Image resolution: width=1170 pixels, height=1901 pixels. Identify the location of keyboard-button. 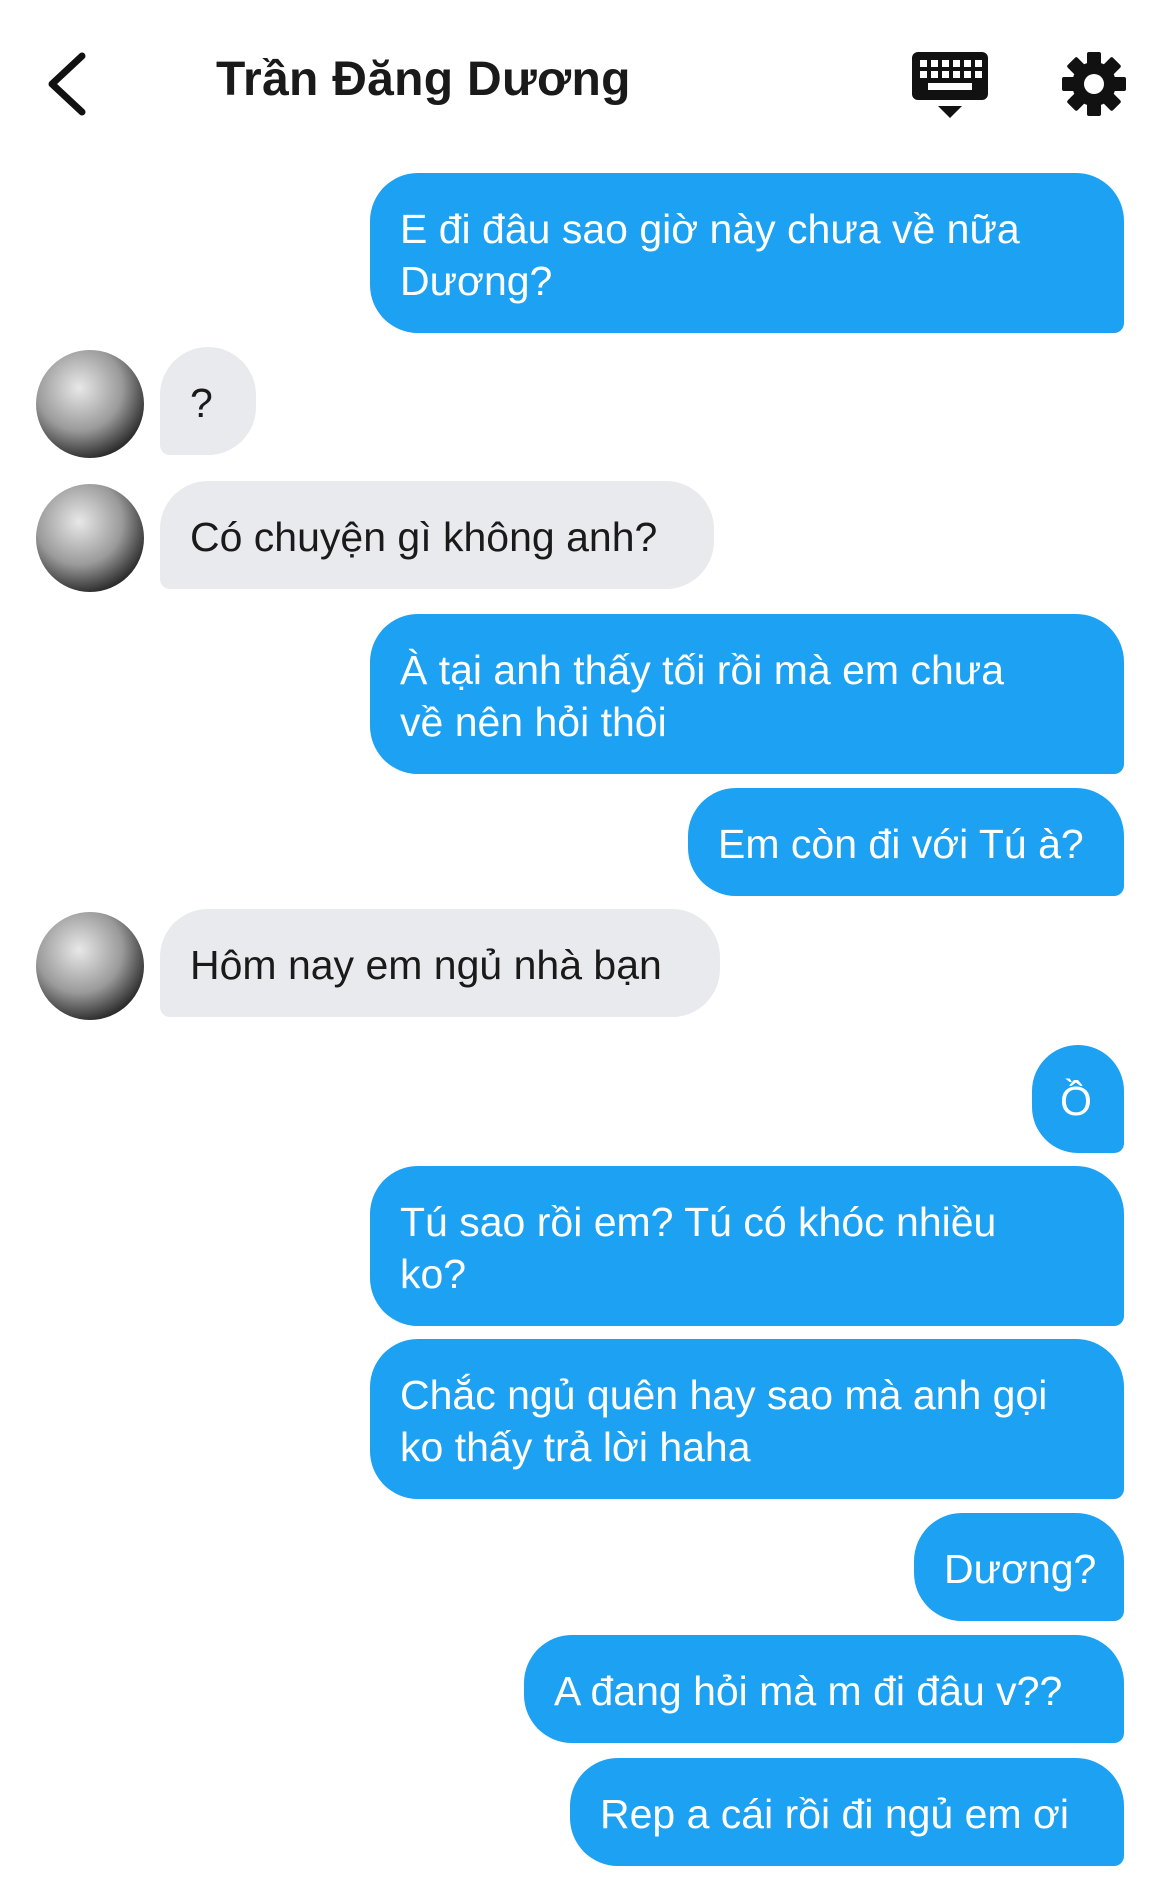
(950, 86).